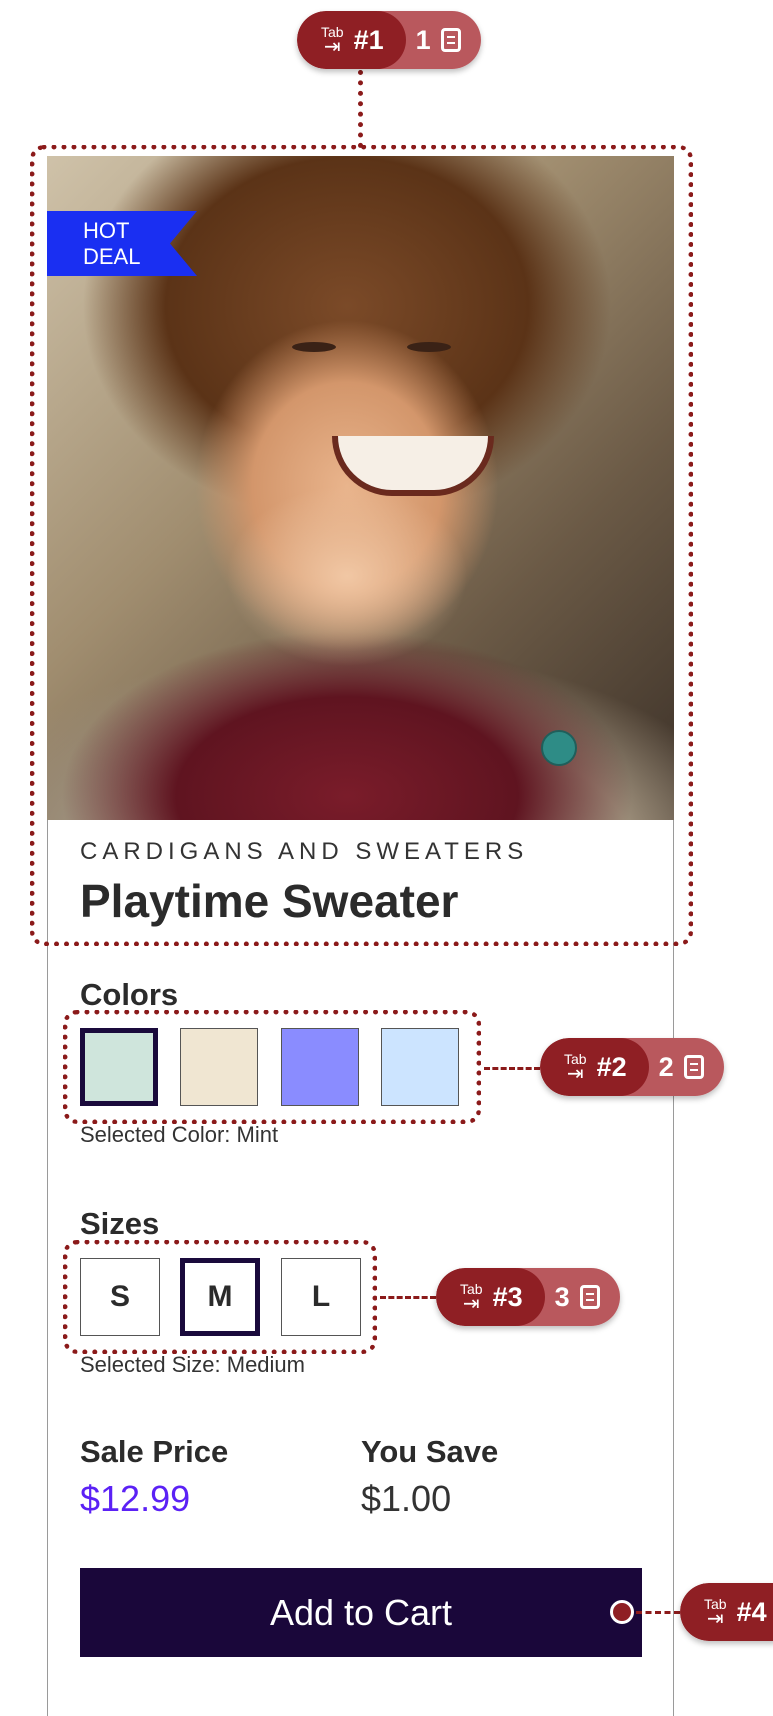 This screenshot has width=773, height=1716. What do you see at coordinates (179, 1134) in the screenshot?
I see `selected-color-text: Selected Color: Mint` at bounding box center [179, 1134].